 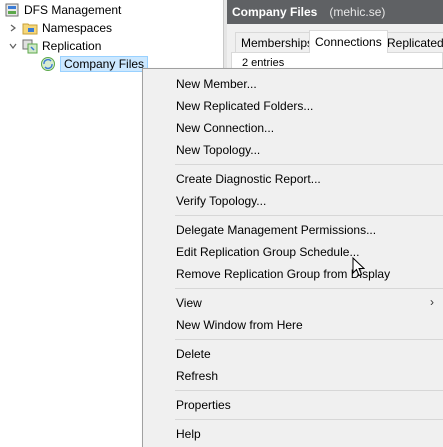 I want to click on menu-item-properties: Properties, so click(x=203, y=405).